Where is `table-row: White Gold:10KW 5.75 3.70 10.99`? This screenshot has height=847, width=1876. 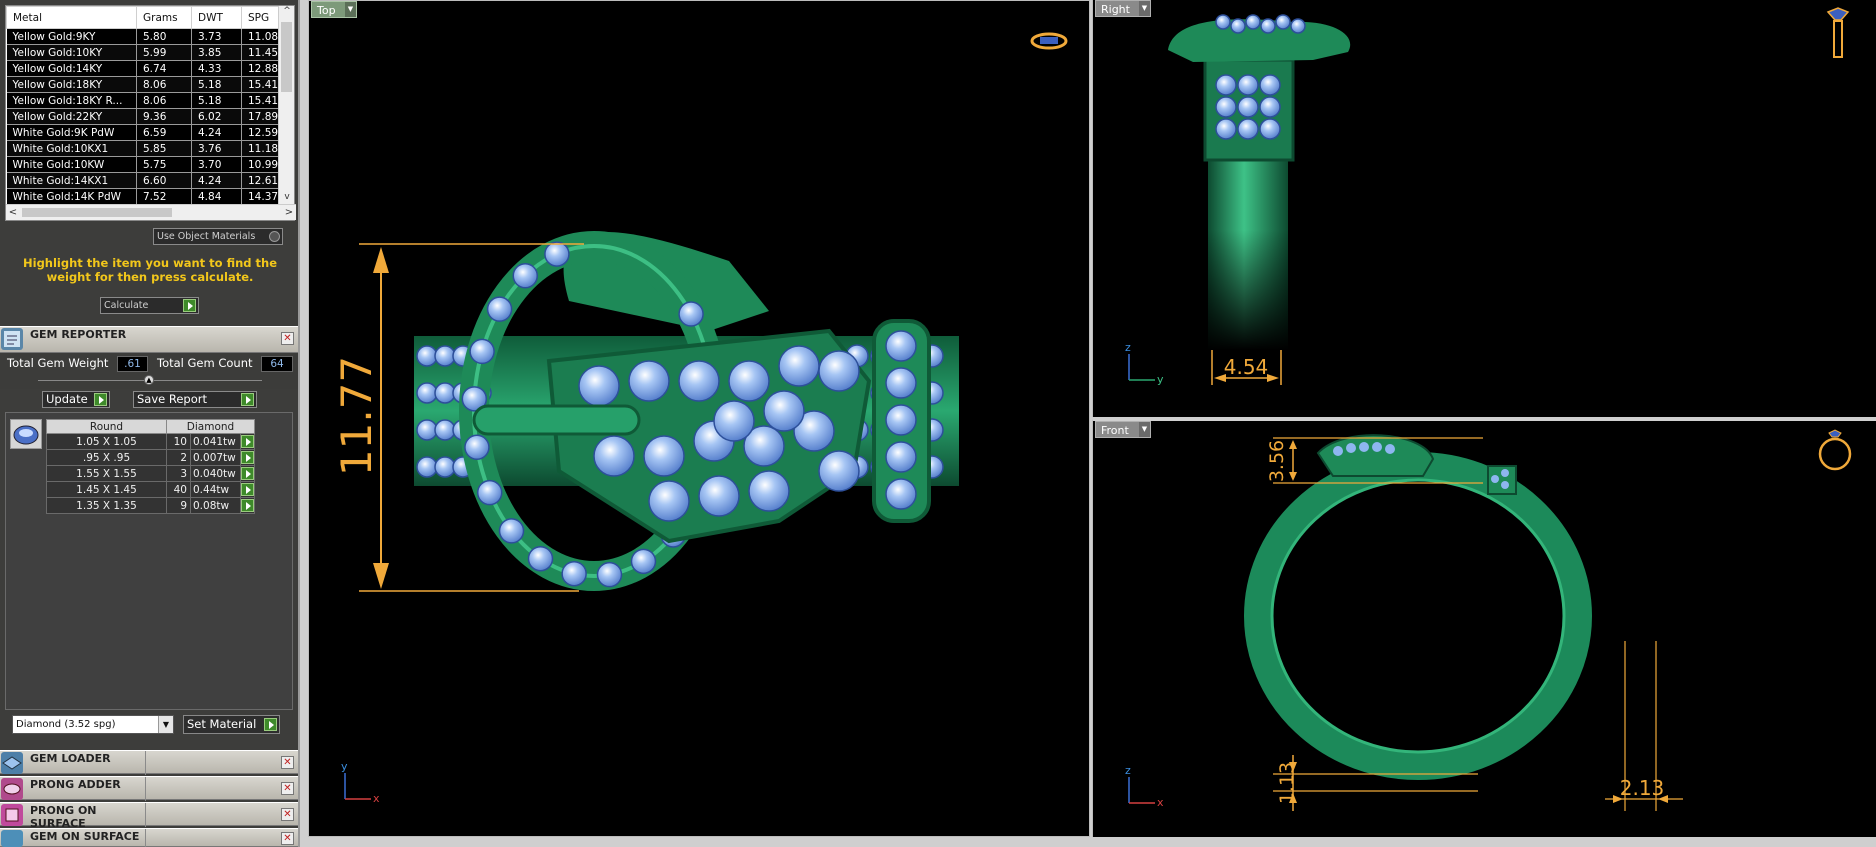
table-row: White Gold:10KW 5.75 3.70 10.99 is located at coordinates (143, 164).